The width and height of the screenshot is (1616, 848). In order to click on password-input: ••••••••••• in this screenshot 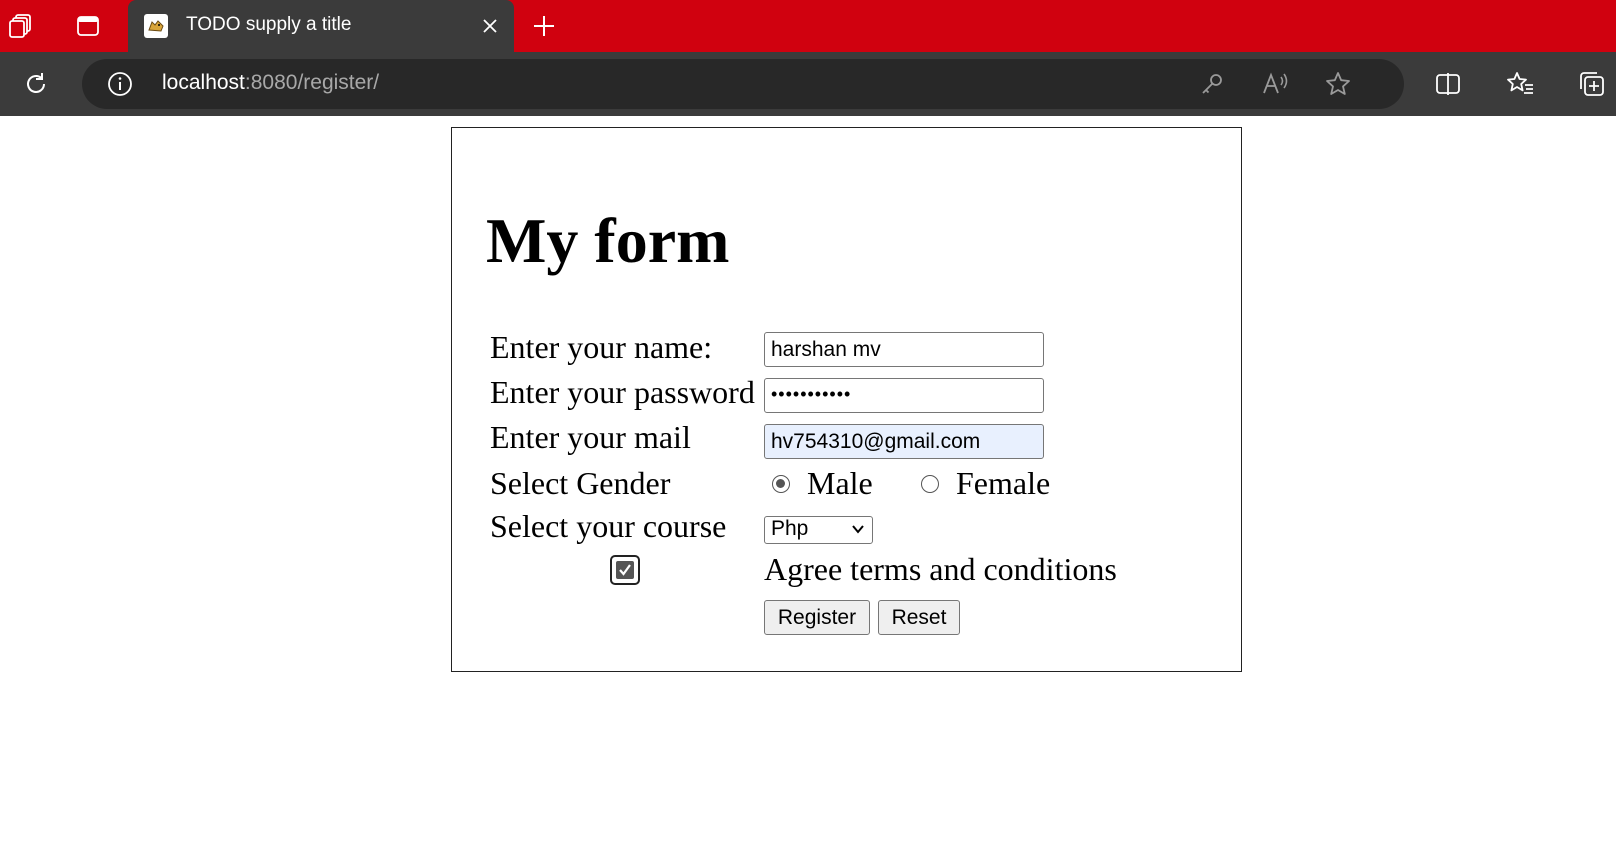, I will do `click(904, 395)`.